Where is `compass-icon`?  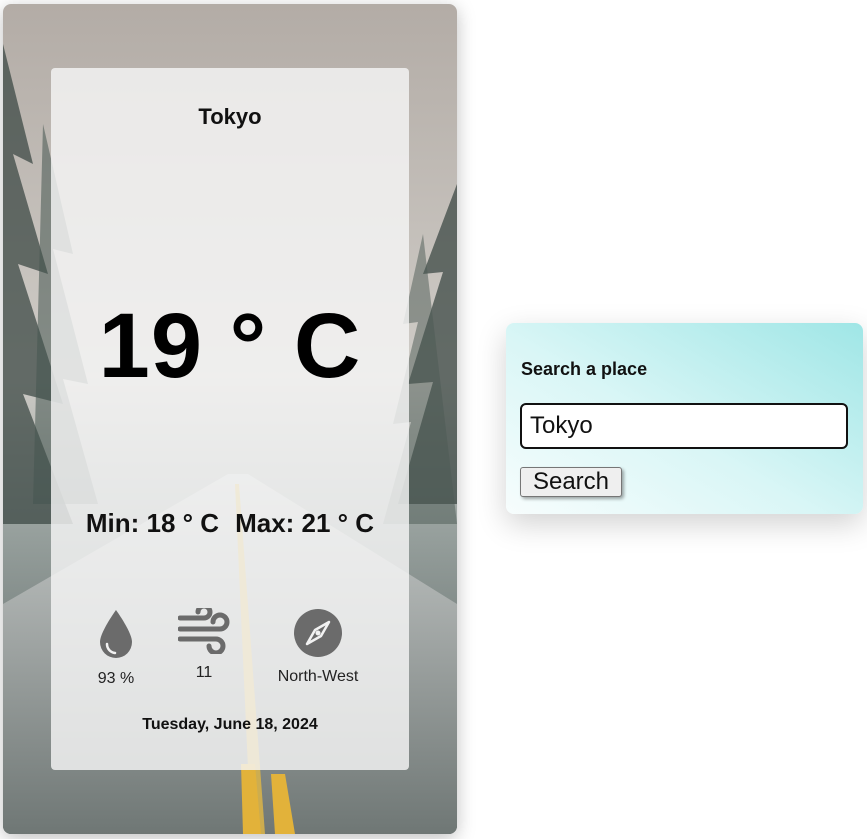 compass-icon is located at coordinates (318, 633).